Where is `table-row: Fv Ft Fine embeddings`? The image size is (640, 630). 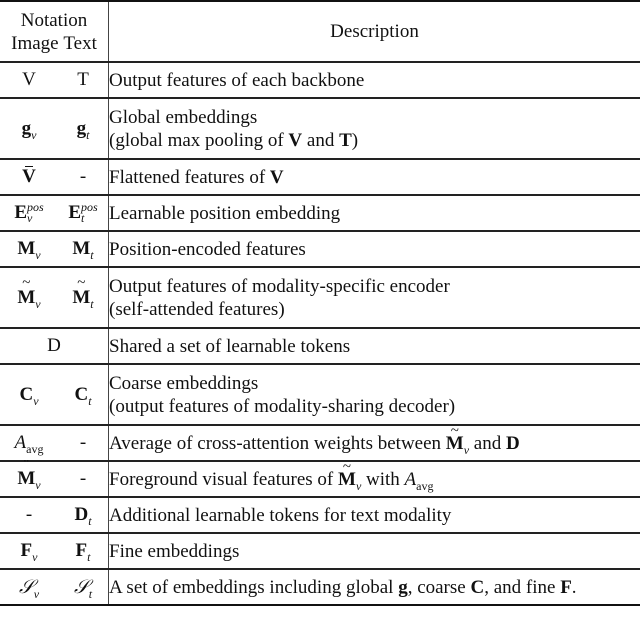
table-row: Fv Ft Fine embeddings is located at coordinates (320, 551).